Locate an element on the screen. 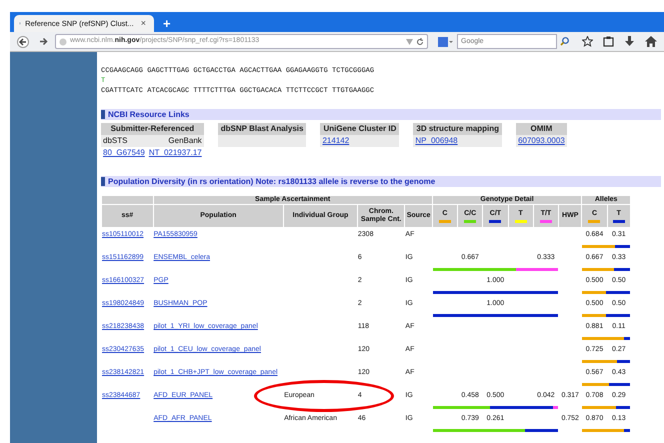  table-cell: GenBank is located at coordinates (185, 141).